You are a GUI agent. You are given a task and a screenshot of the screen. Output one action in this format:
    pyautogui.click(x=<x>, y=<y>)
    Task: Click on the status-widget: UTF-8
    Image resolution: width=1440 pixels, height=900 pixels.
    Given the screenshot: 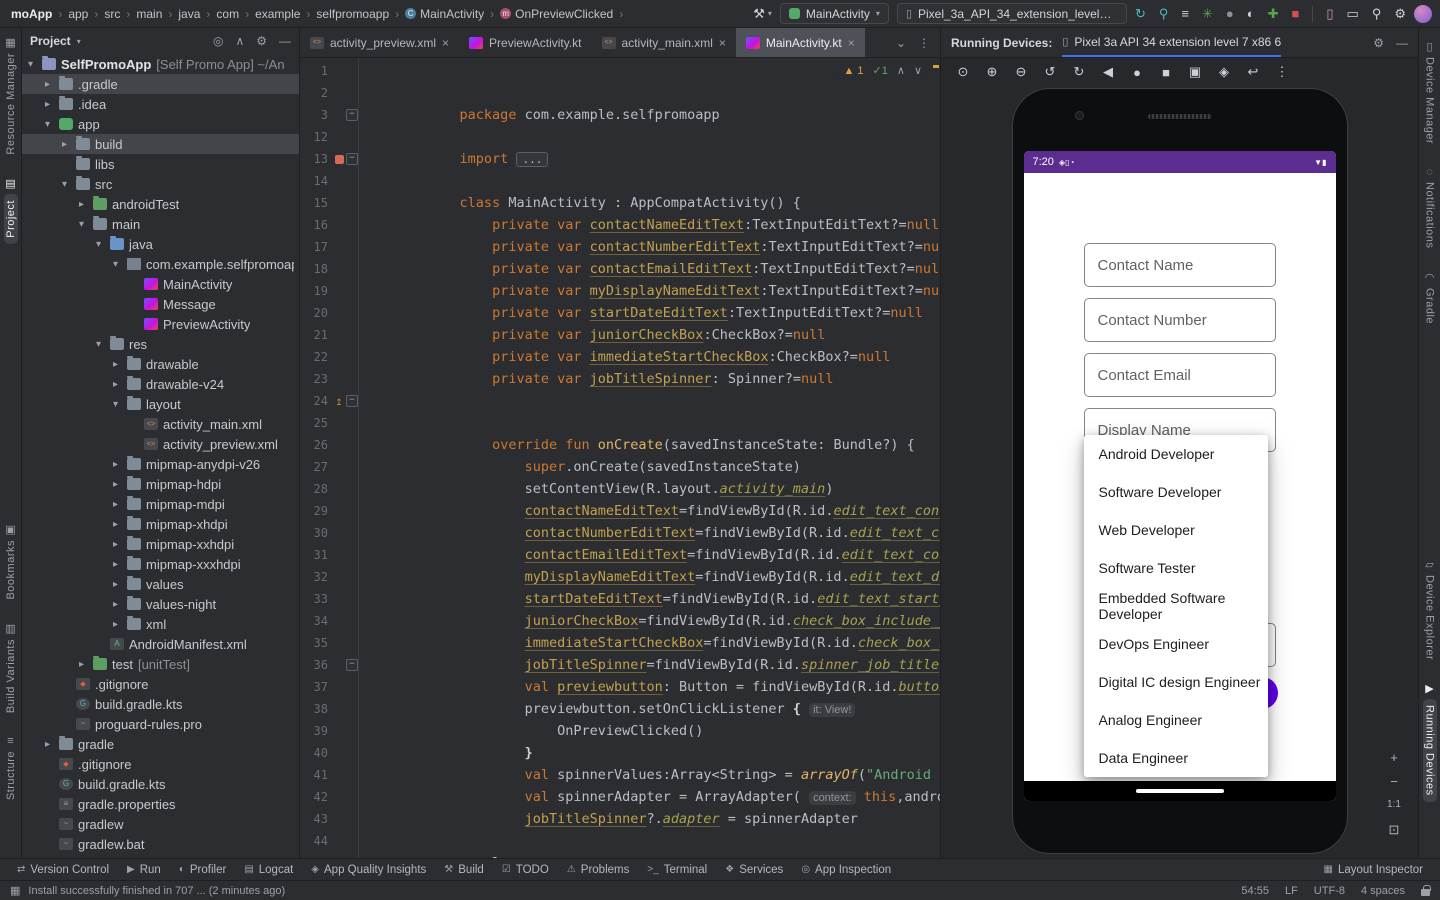 What is the action you would take?
    pyautogui.click(x=1329, y=891)
    